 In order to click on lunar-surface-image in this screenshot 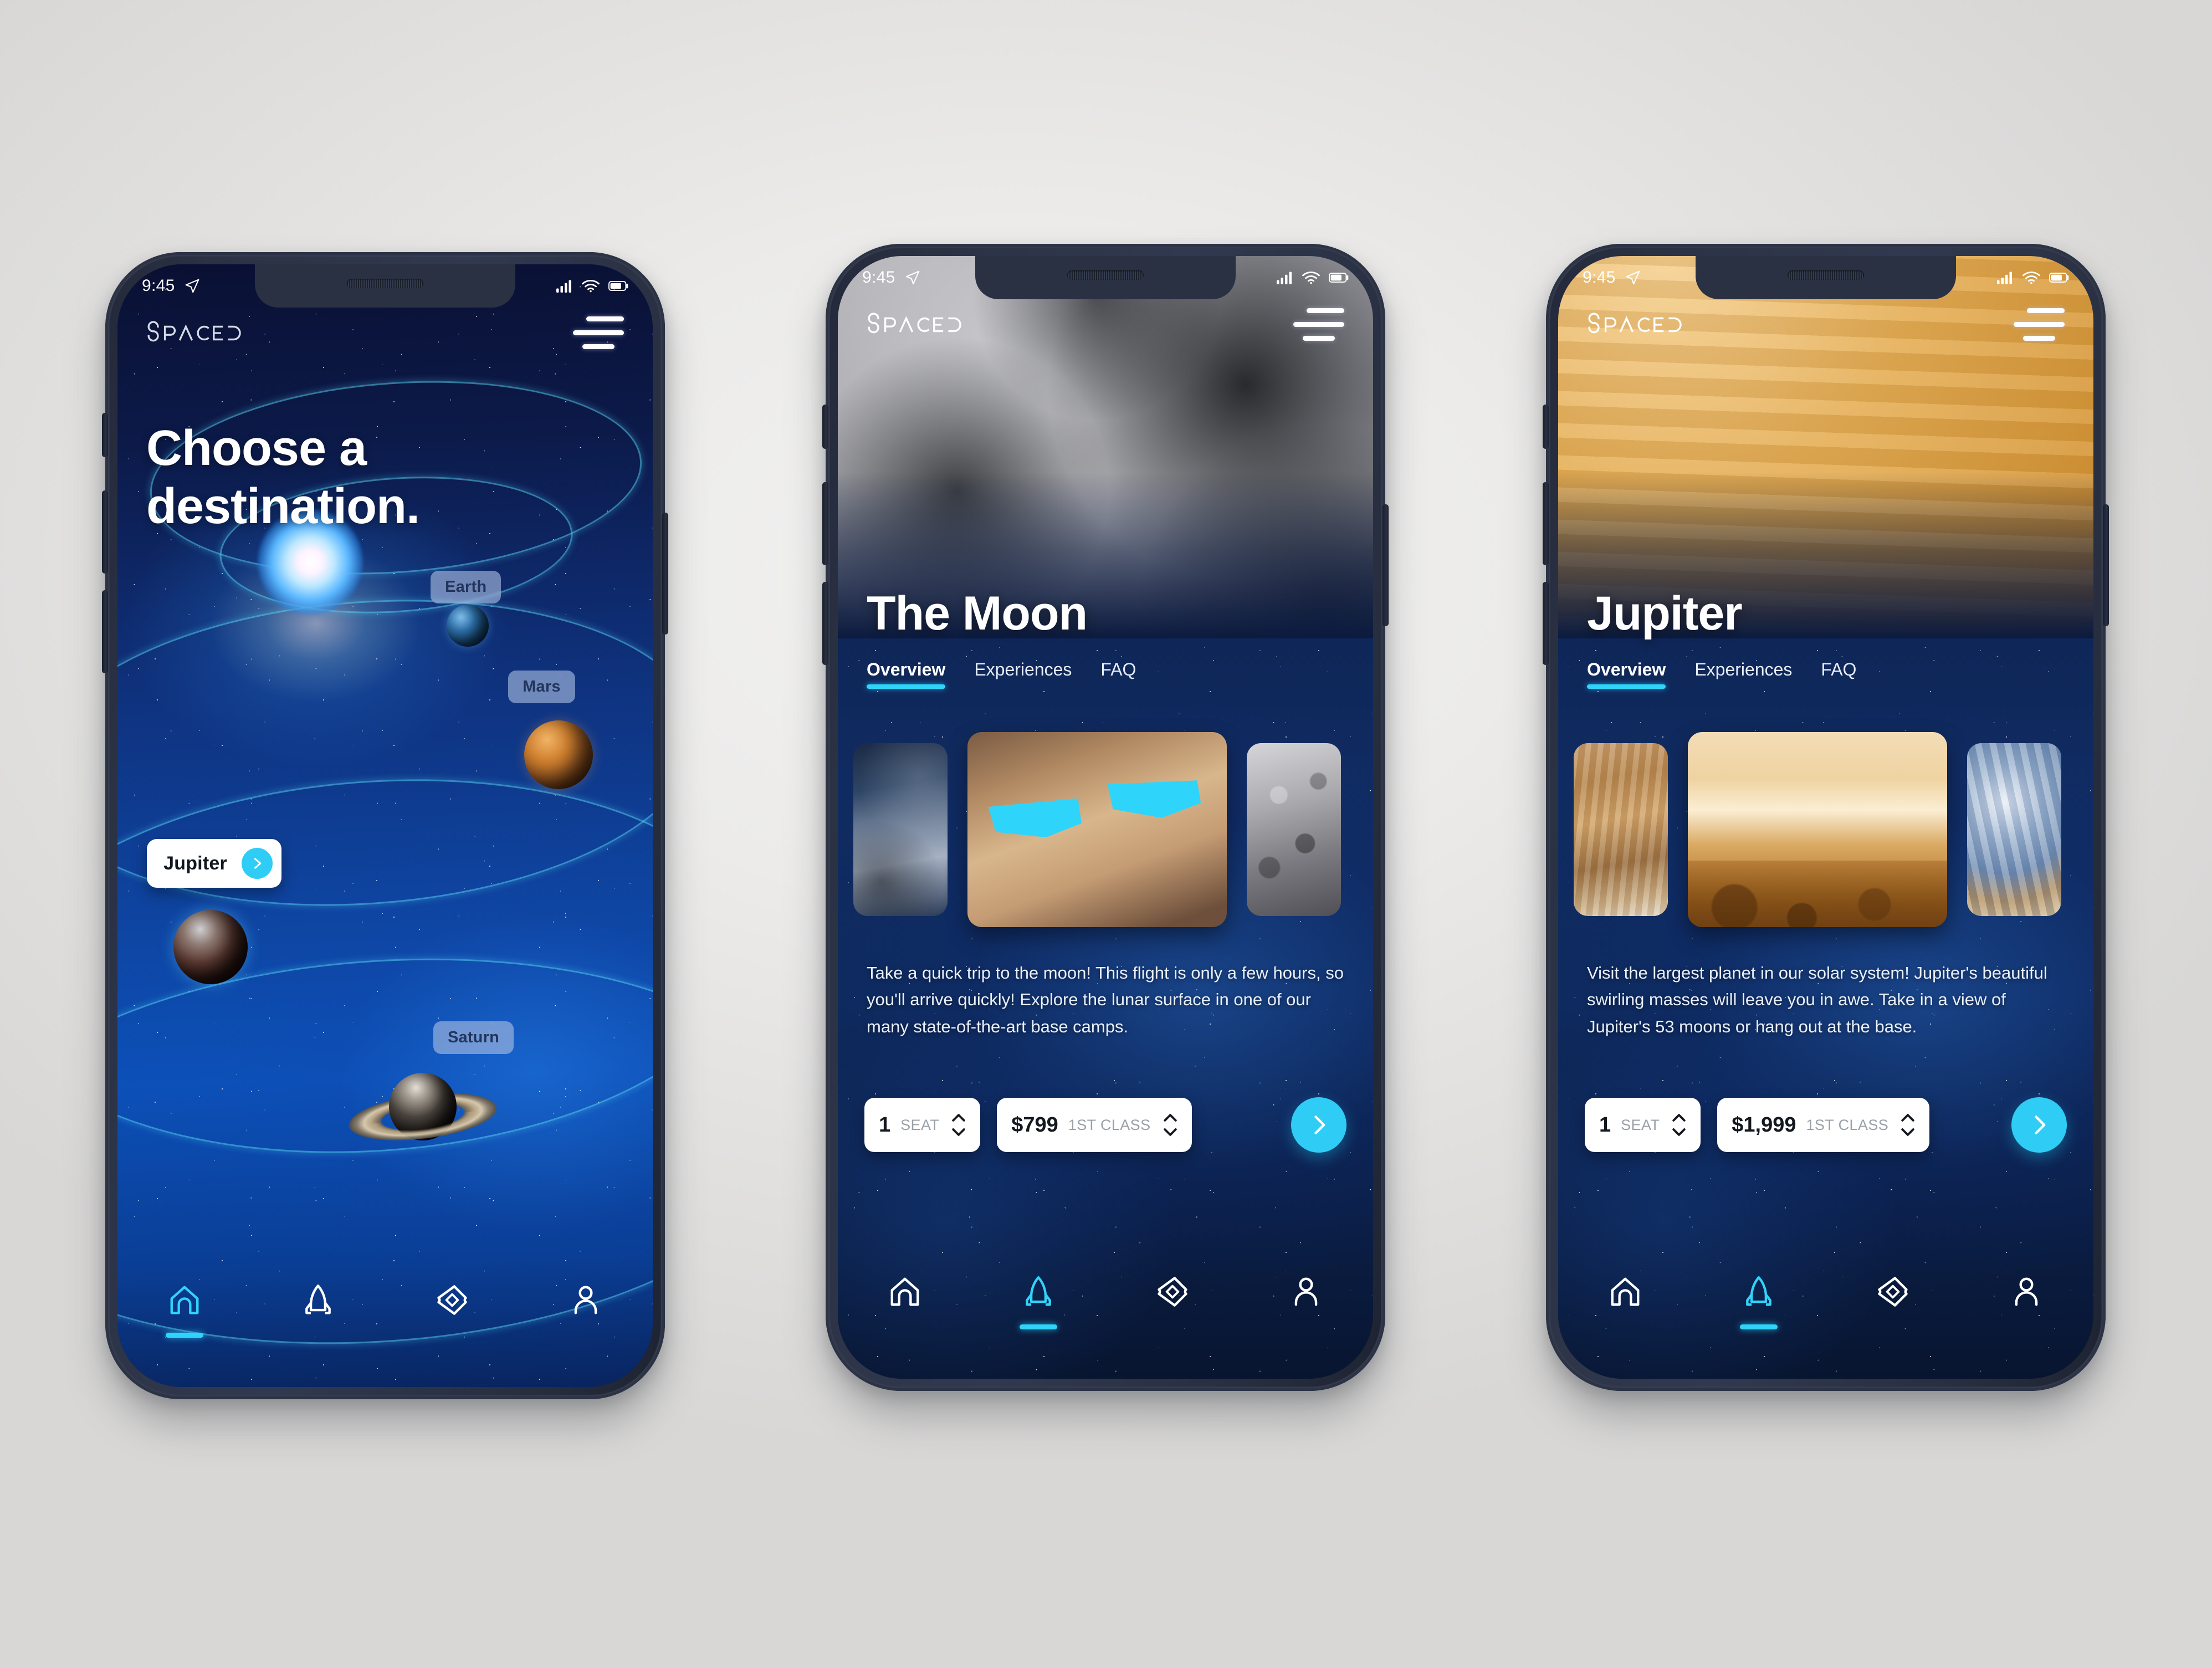, I will do `click(901, 829)`.